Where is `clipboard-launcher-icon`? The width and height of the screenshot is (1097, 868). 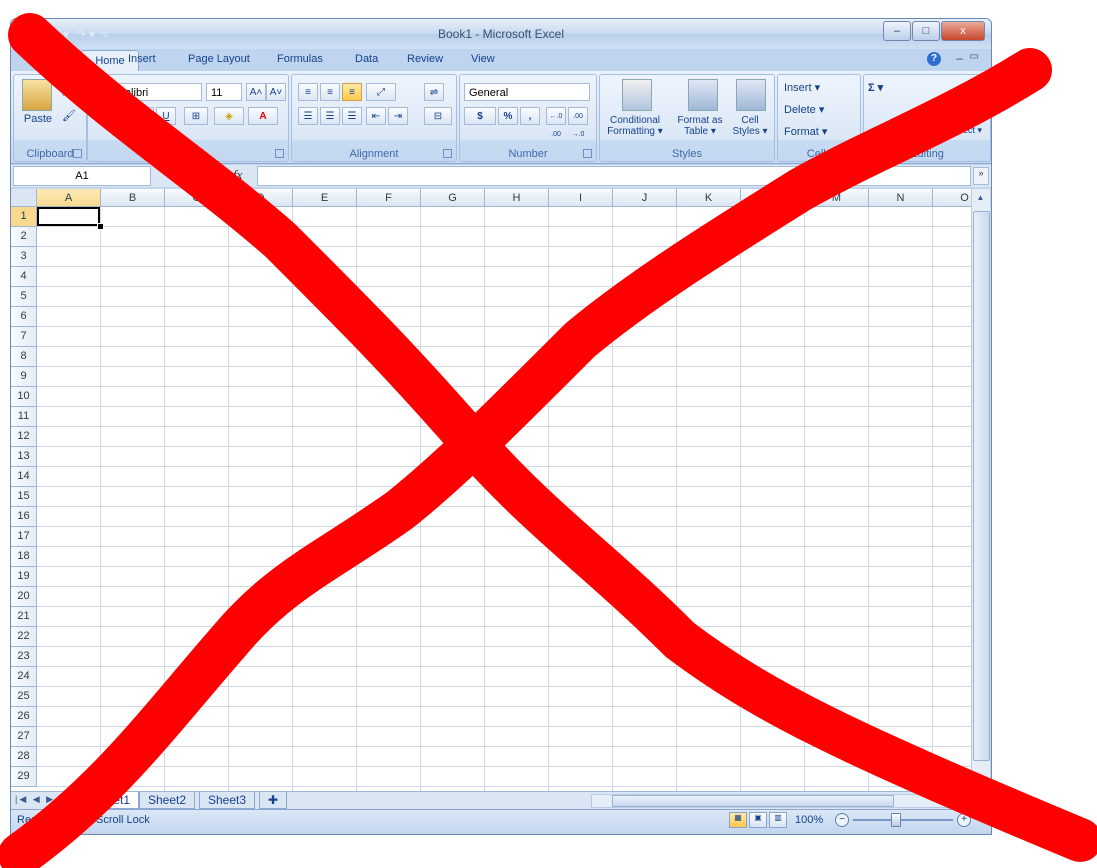 clipboard-launcher-icon is located at coordinates (77, 153).